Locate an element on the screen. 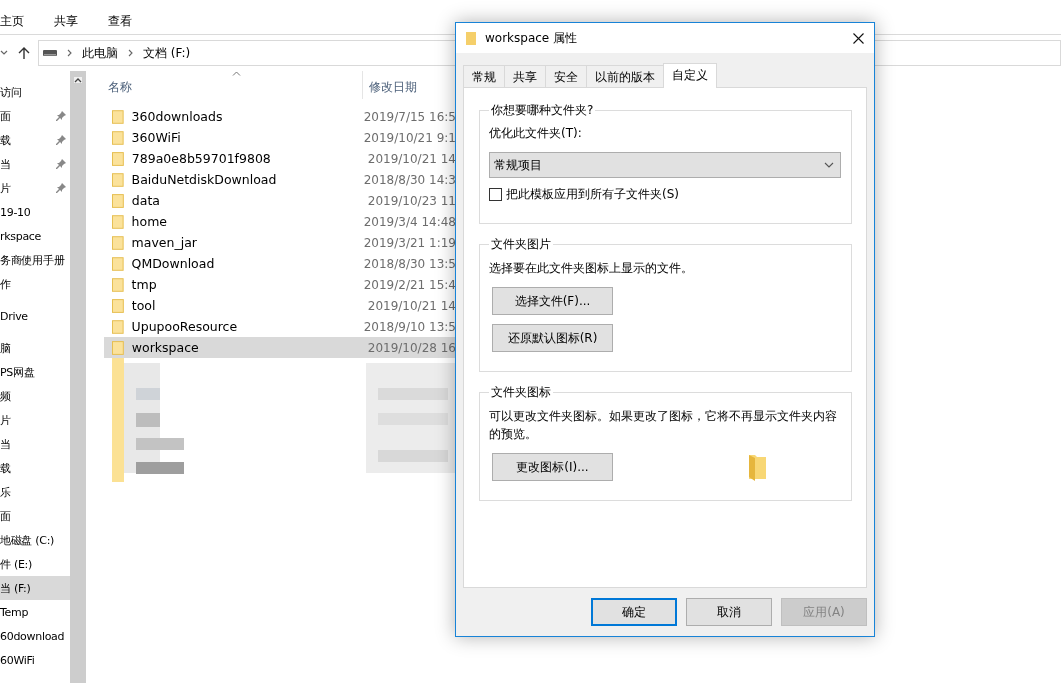  tab: 自定义 is located at coordinates (690, 75).